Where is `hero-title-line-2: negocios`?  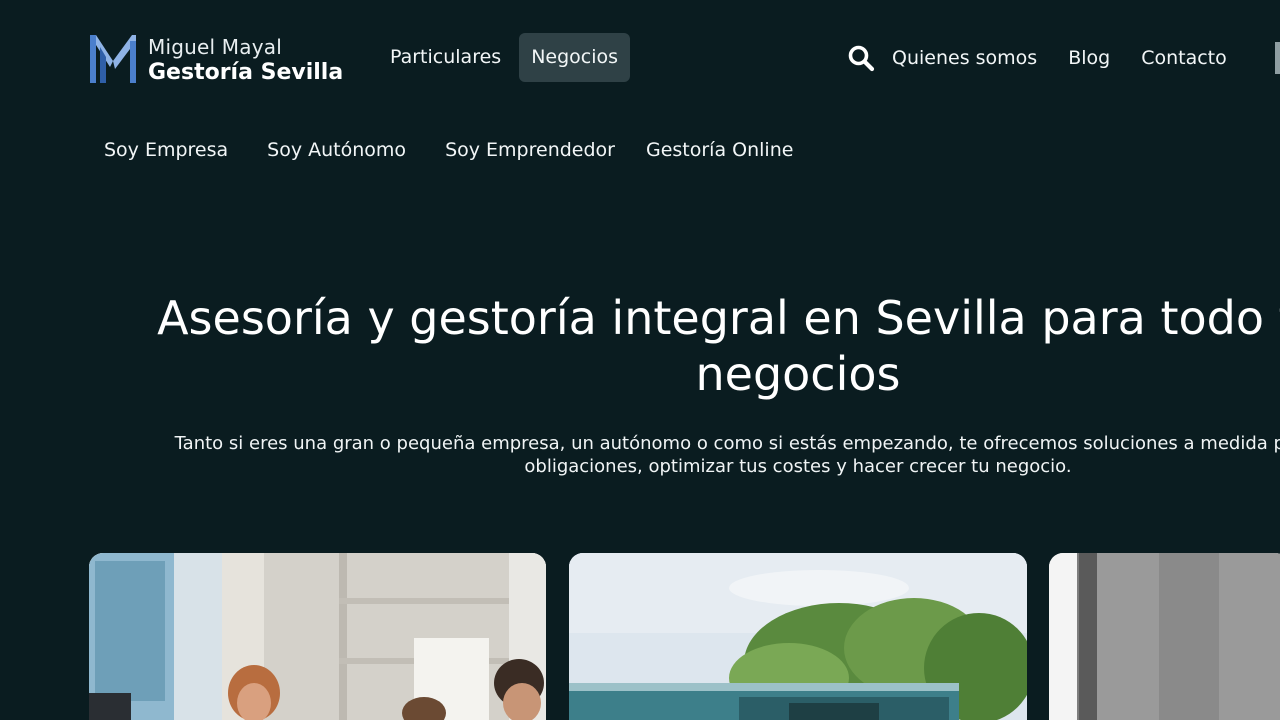 hero-title-line-2: negocios is located at coordinates (798, 374).